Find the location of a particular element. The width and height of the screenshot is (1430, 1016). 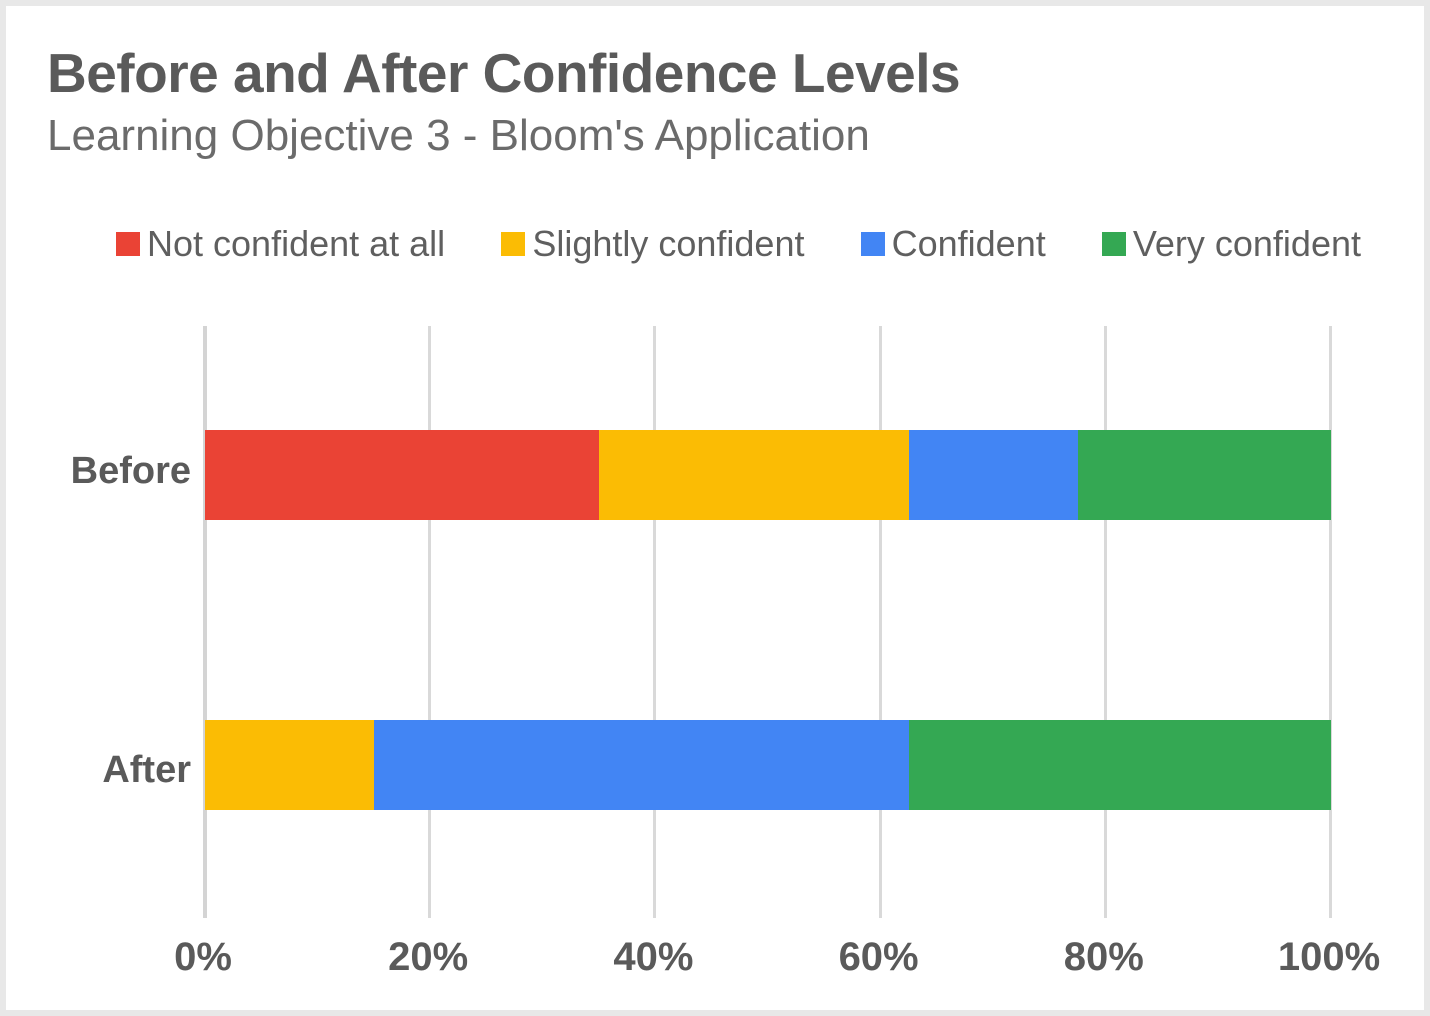

legend-item-confident: Confident is located at coordinates (953, 243).